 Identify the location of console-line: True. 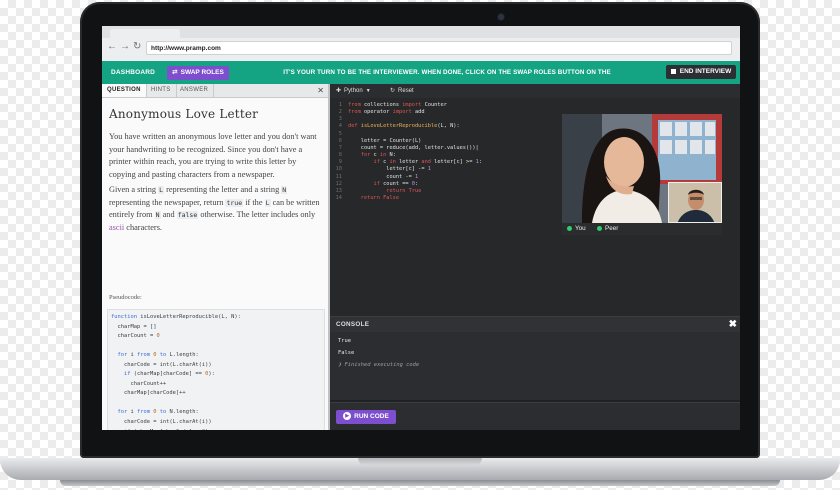
(344, 341).